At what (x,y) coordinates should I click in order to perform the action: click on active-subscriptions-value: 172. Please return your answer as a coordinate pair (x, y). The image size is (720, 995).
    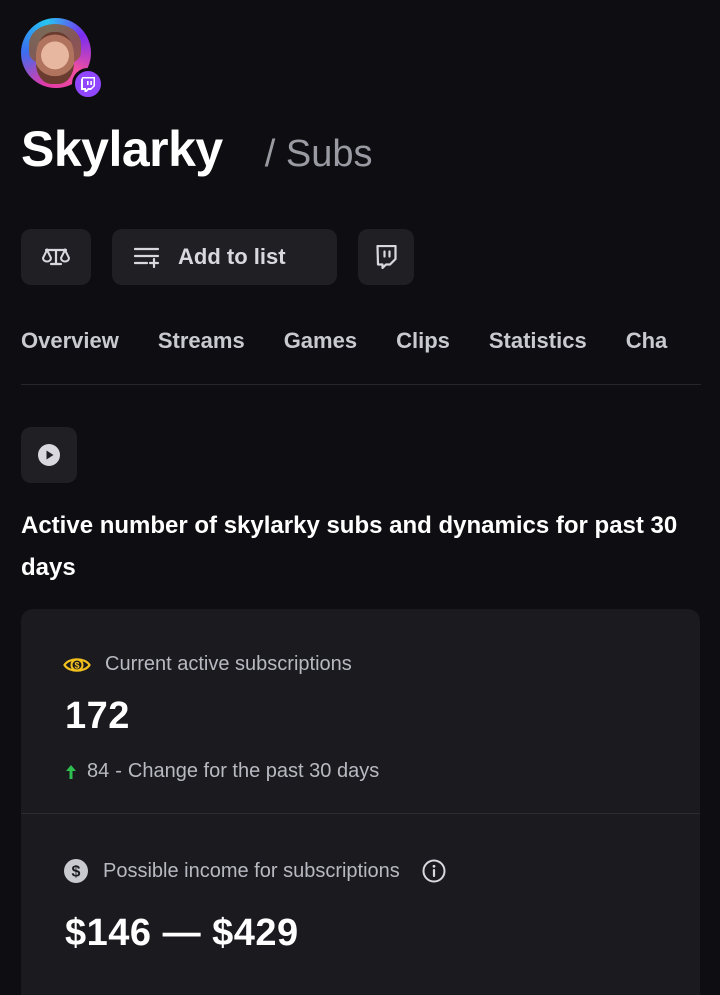
    Looking at the image, I should click on (97, 716).